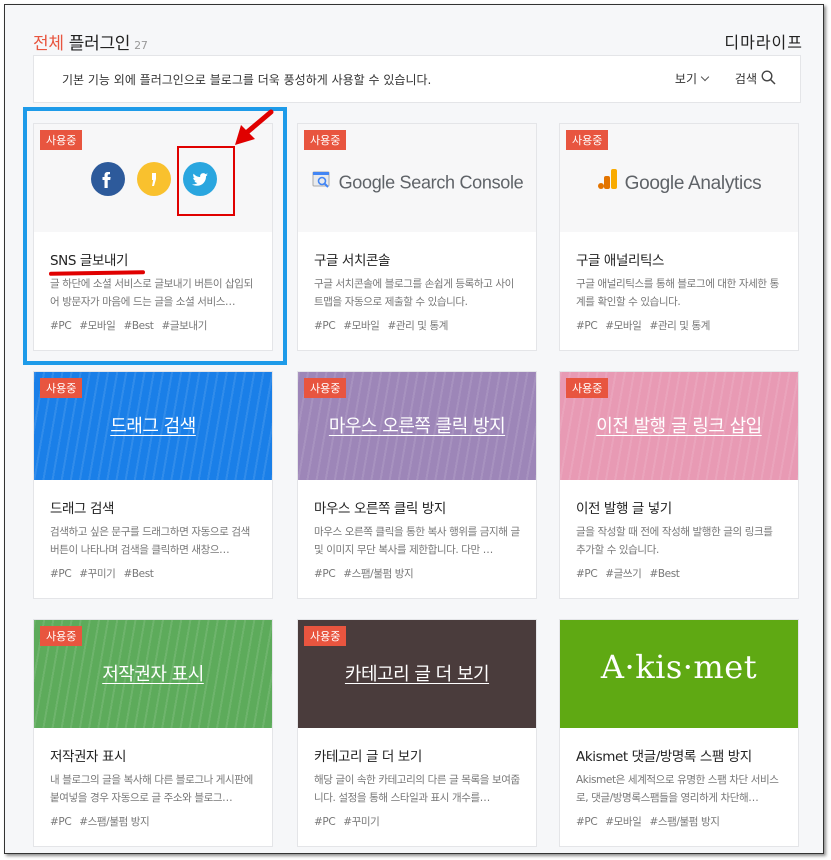 Image resolution: width=831 pixels, height=860 pixels. Describe the element at coordinates (677, 293) in the screenshot. I see `plugin-description: 구글 애널리틱스를 통해 블로그에 대한 자세한 통계를 확인할 수 있습니다.` at that location.